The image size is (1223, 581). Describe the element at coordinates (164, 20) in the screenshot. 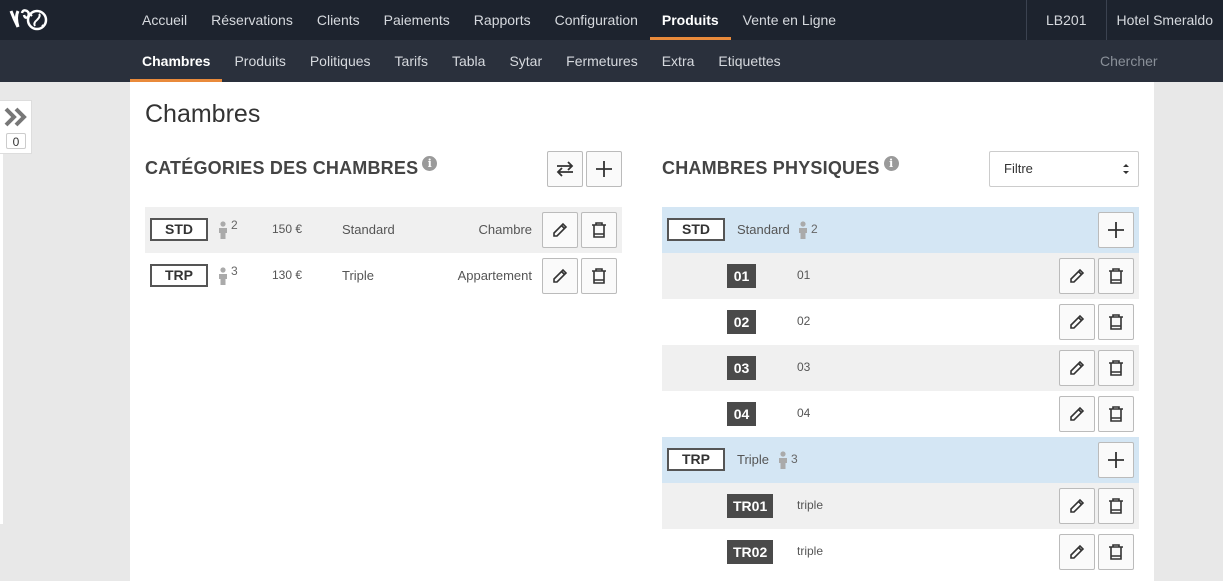

I see `nav-item: Accueil` at that location.